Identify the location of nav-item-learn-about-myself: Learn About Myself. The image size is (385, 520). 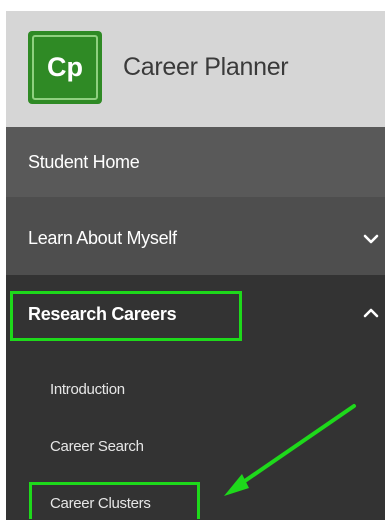
(195, 236).